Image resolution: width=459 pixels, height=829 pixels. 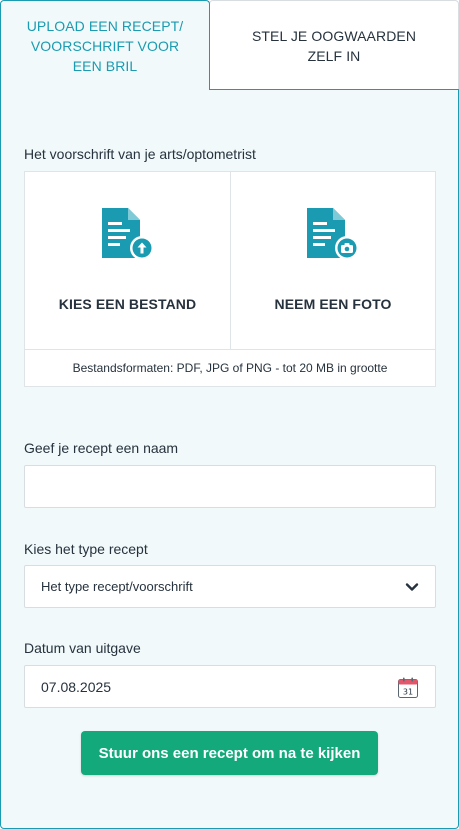 I want to click on choose-file-button: KIES EEN BESTAND, so click(x=128, y=260).